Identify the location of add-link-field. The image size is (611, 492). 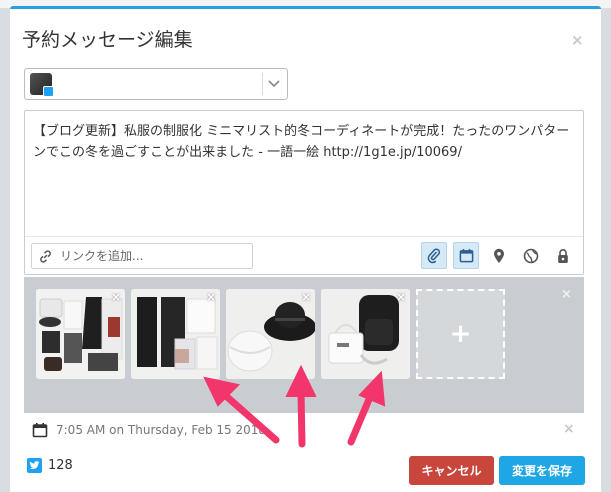
(142, 256).